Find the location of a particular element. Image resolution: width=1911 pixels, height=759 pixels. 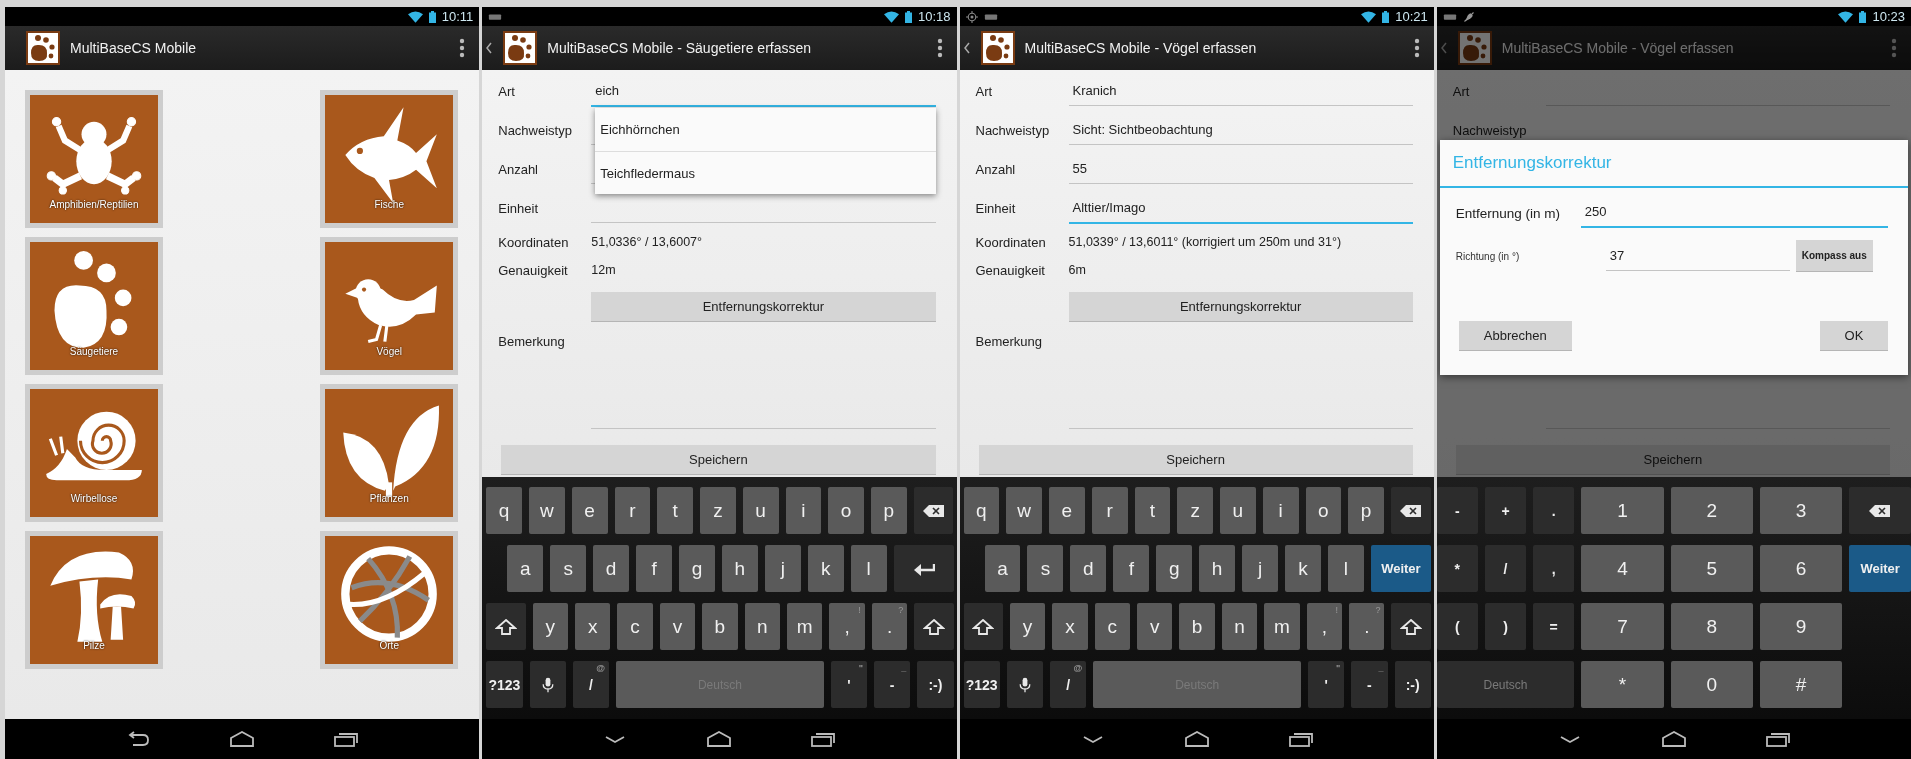

keyboard-key: p is located at coordinates (889, 510).